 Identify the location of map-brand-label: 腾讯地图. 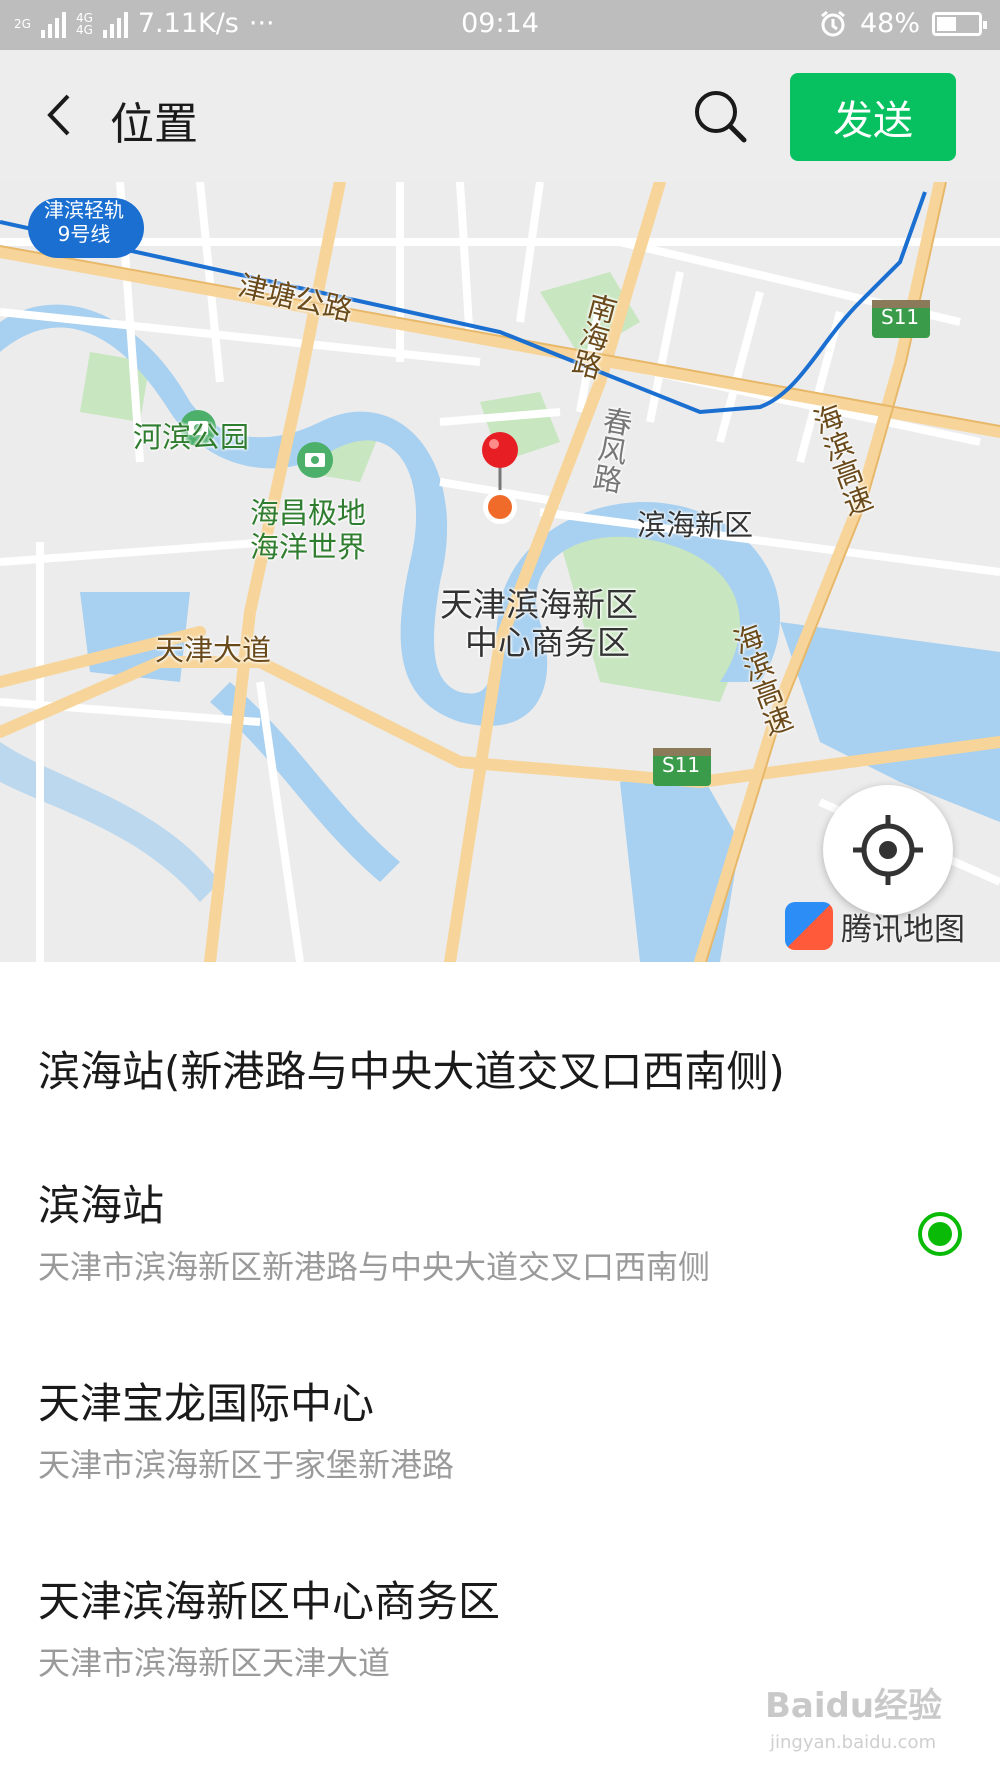
(903, 929).